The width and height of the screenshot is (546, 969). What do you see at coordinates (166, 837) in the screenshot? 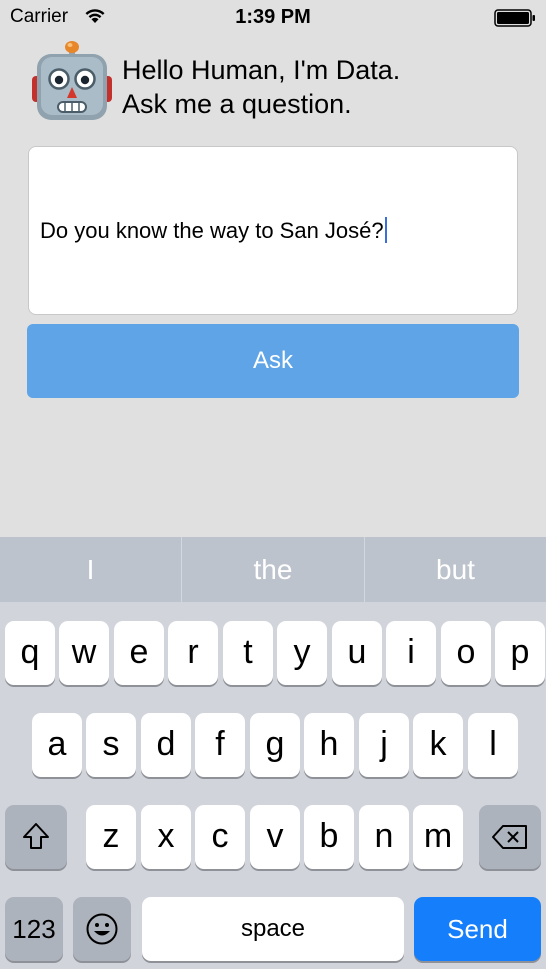
I see `key-x: x` at bounding box center [166, 837].